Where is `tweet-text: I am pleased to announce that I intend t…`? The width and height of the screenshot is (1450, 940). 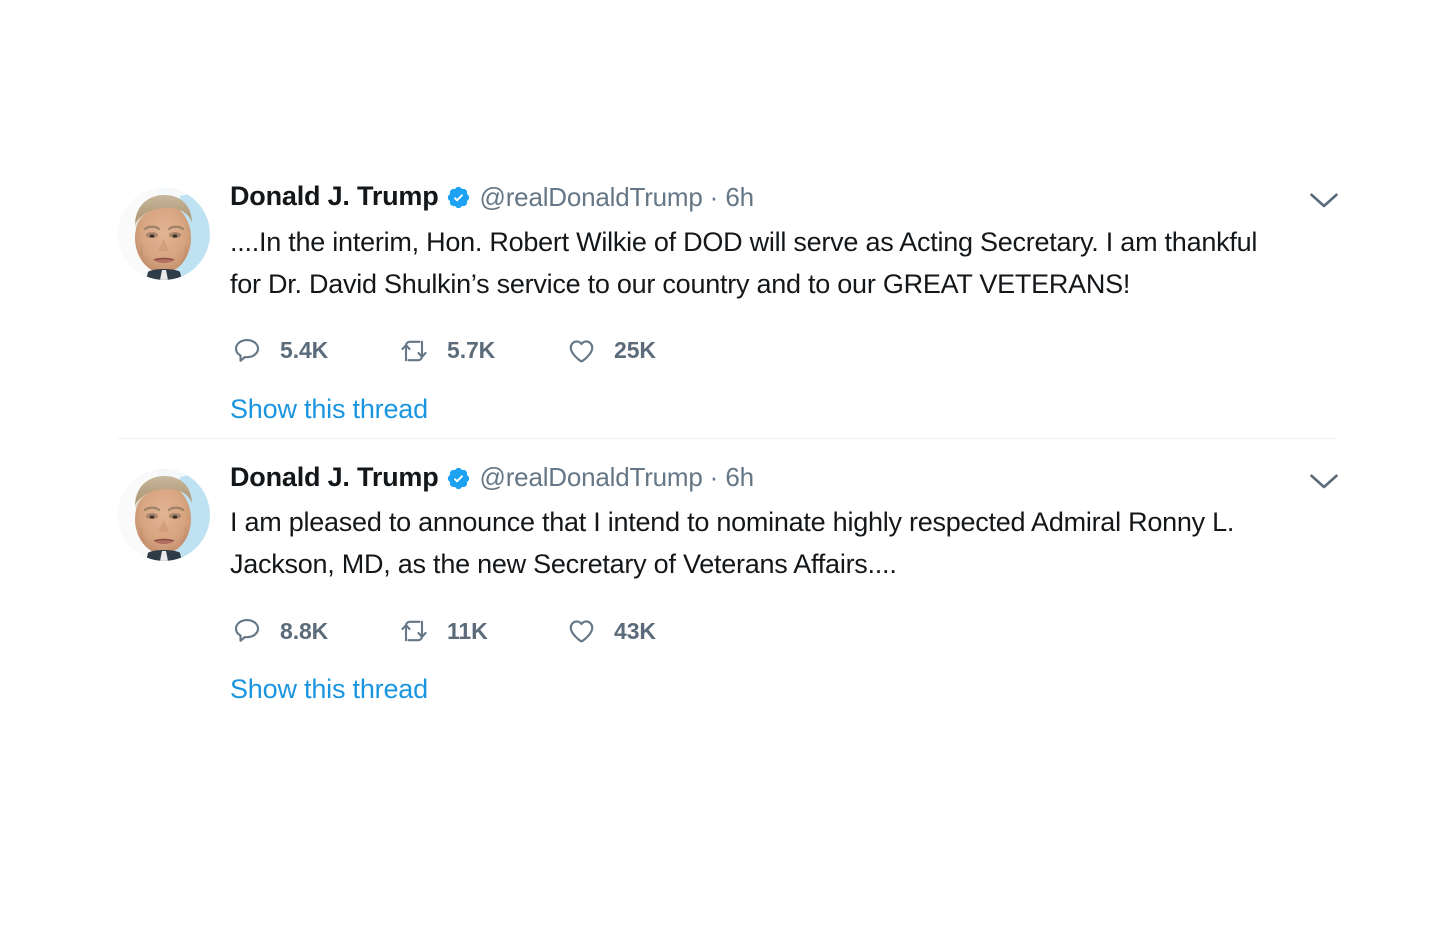
tweet-text: I am pleased to announce that I intend t… is located at coordinates (732, 543).